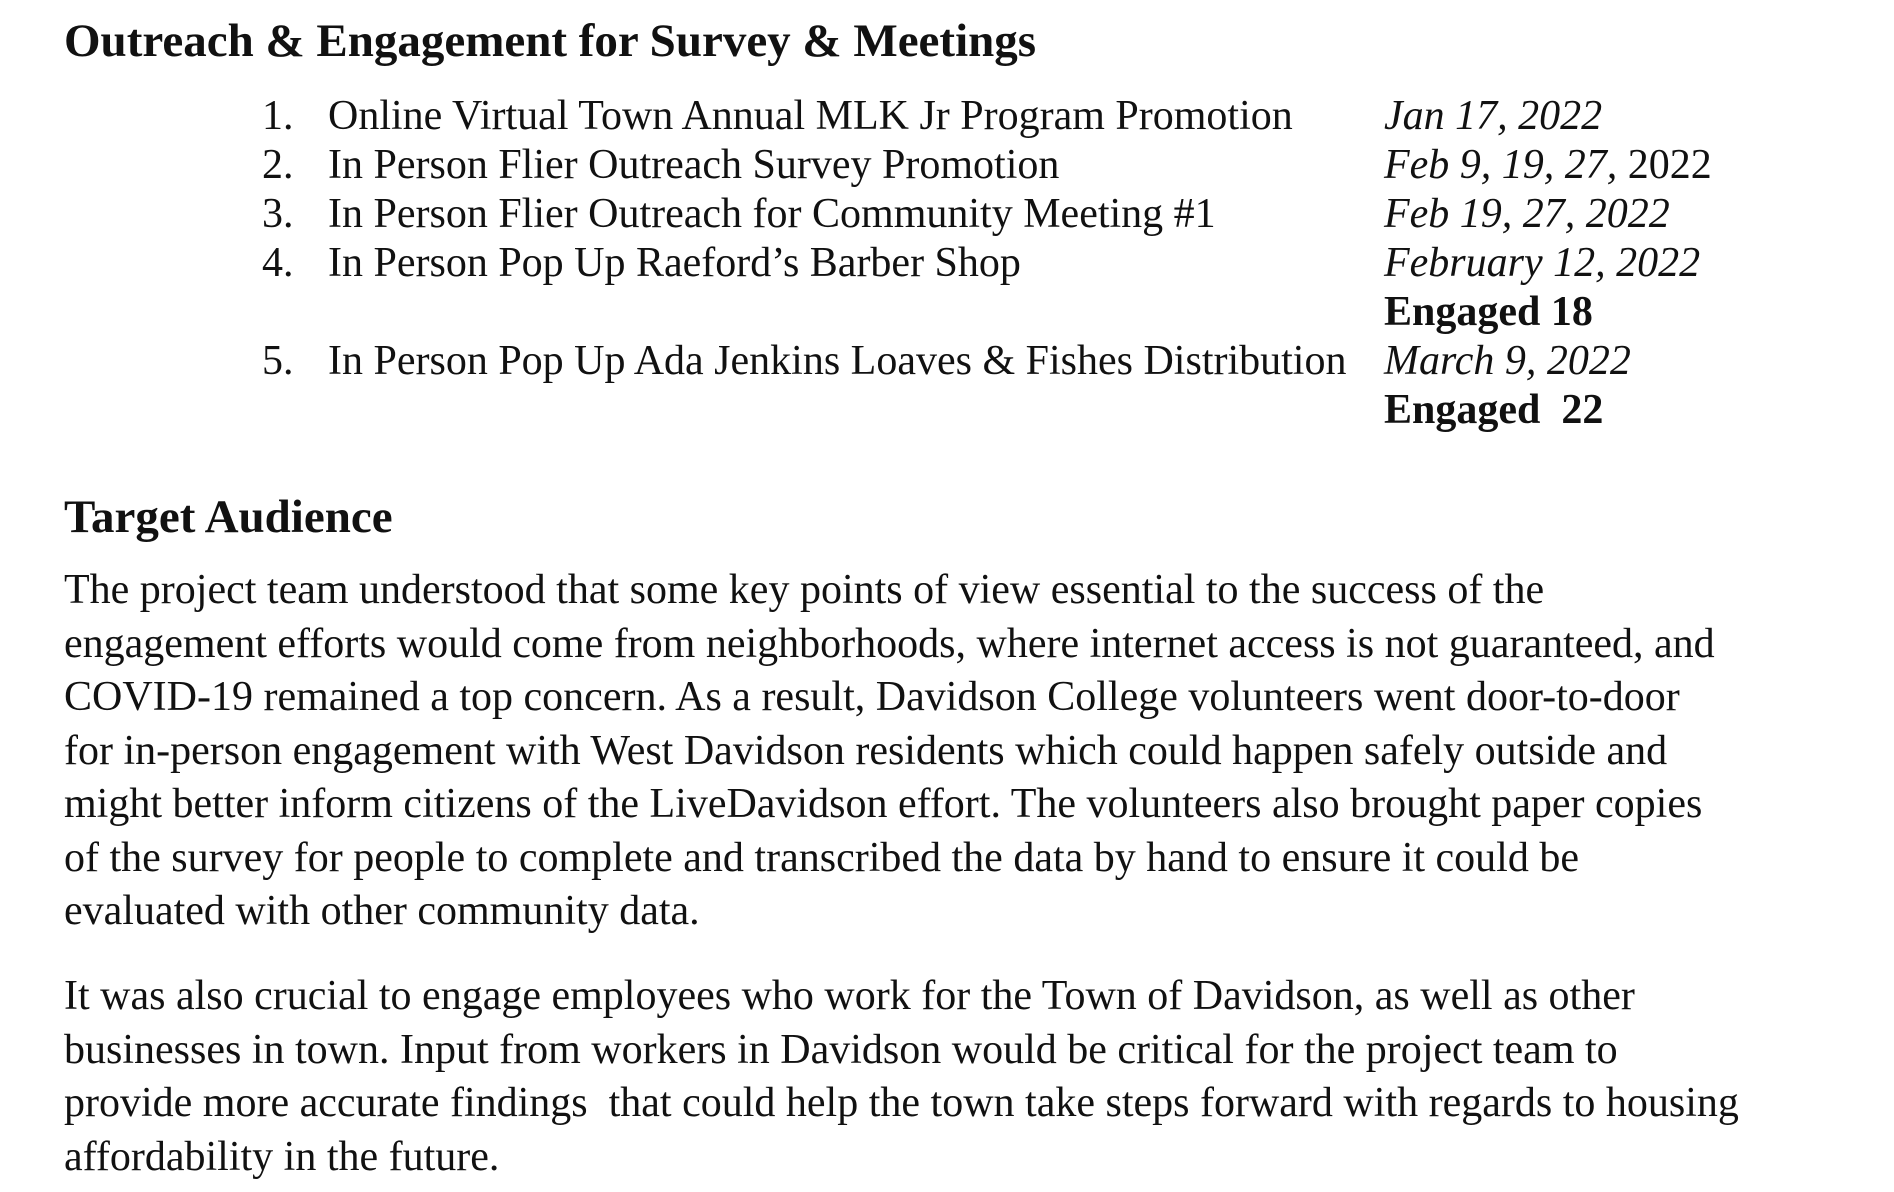 The height and width of the screenshot is (1192, 1894). Describe the element at coordinates (1501, 165) in the screenshot. I see `item-date-italic: Feb 9, 19, 27,` at that location.